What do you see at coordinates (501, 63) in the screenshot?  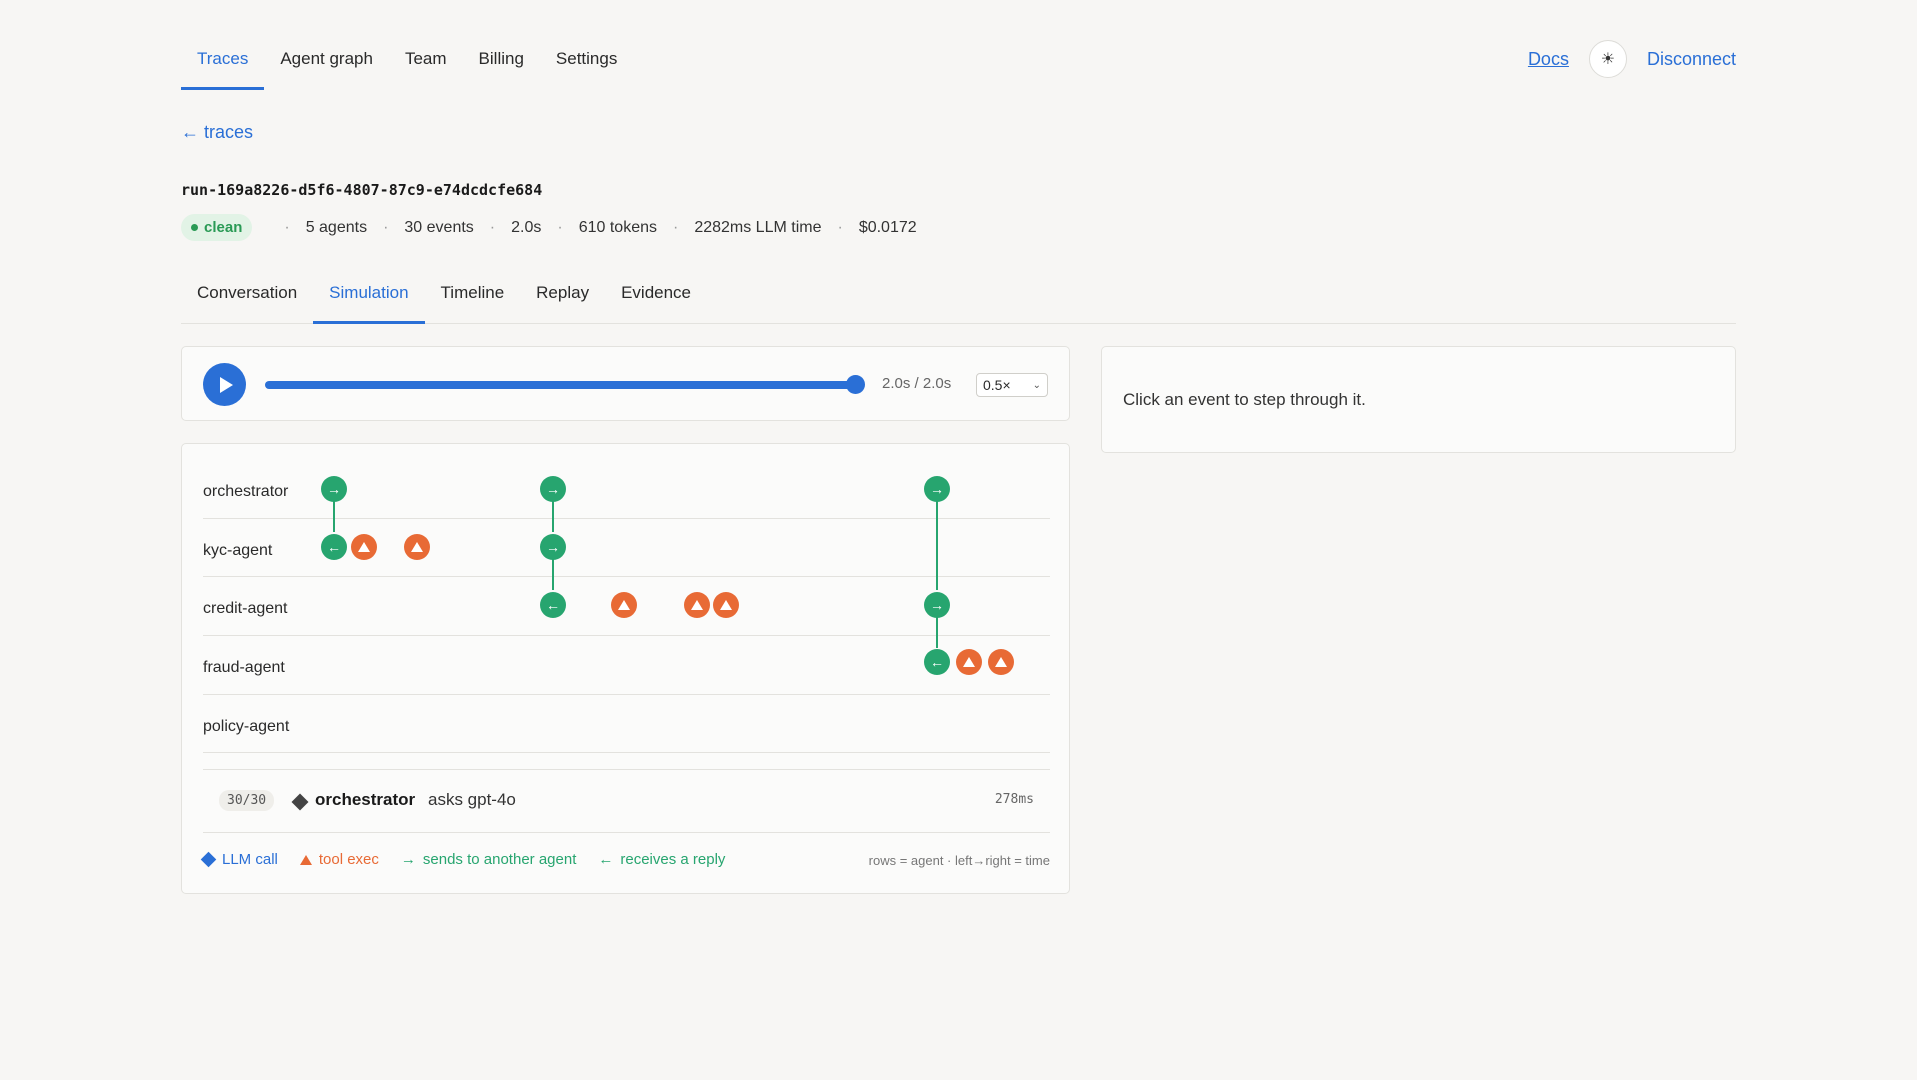 I see `nav-tab-billing: Billing` at bounding box center [501, 63].